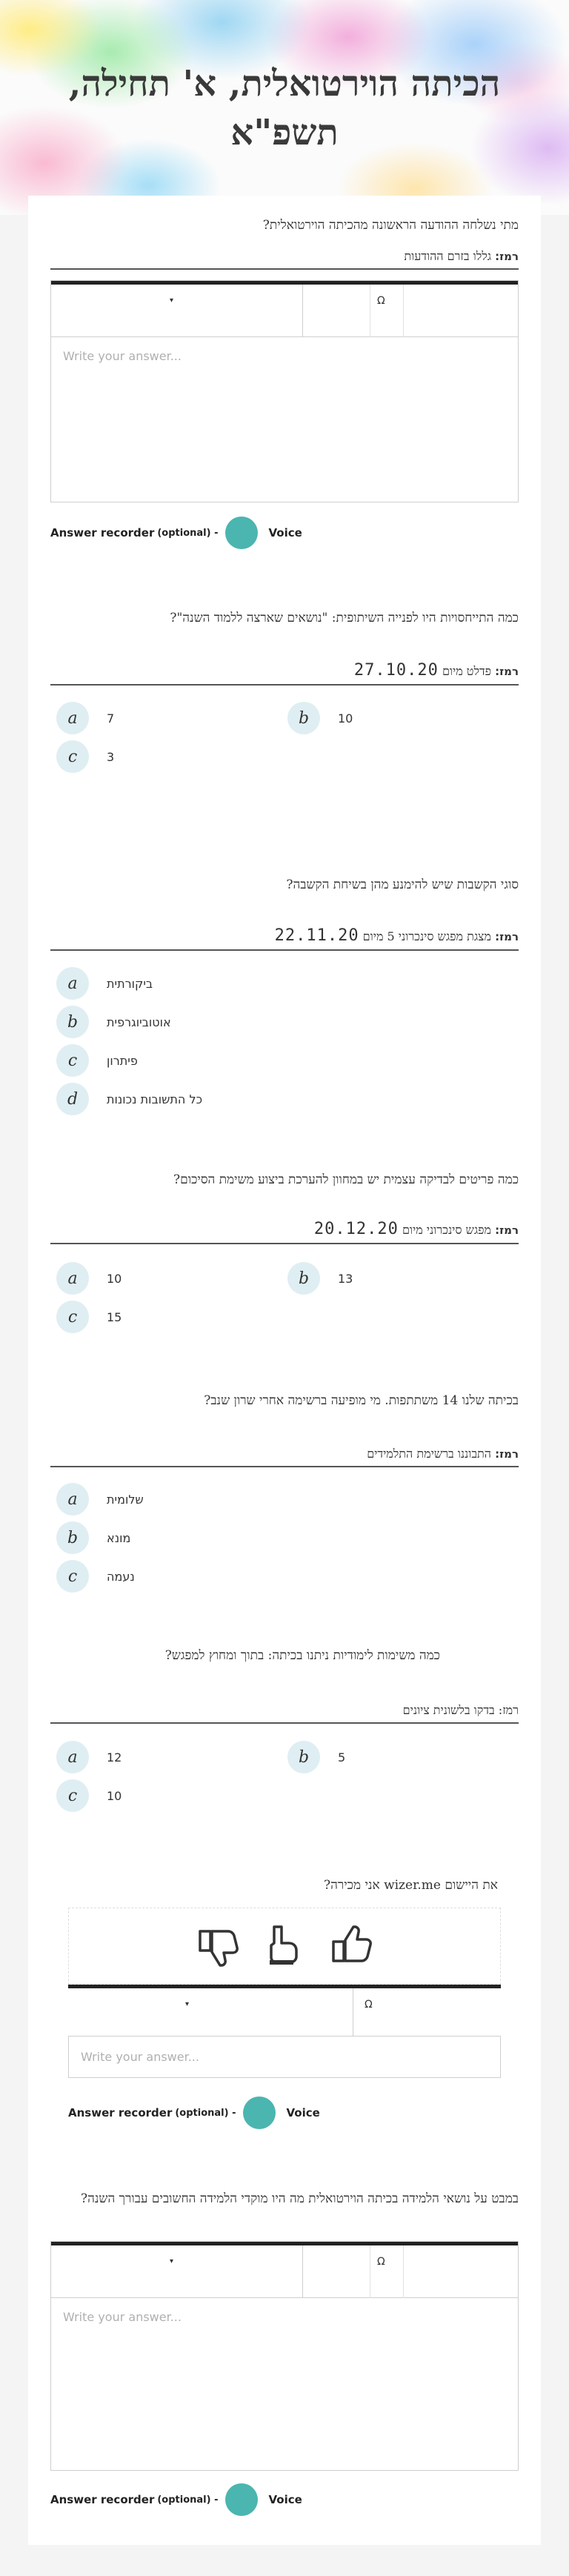 The image size is (569, 2576). Describe the element at coordinates (342, 1757) in the screenshot. I see `option-label: 5` at that location.